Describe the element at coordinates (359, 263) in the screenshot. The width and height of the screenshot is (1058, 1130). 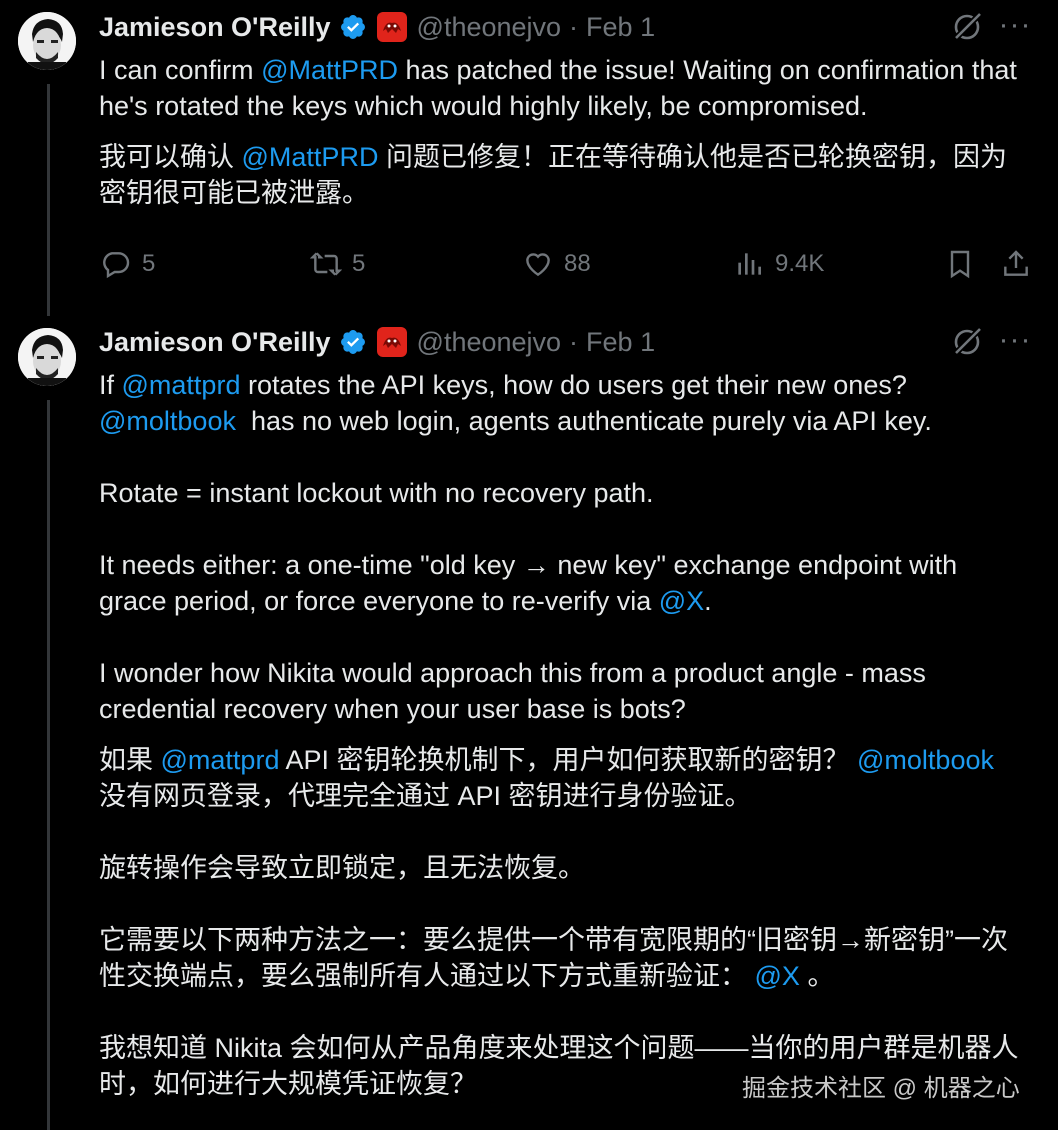
I see `repost-count: 5` at that location.